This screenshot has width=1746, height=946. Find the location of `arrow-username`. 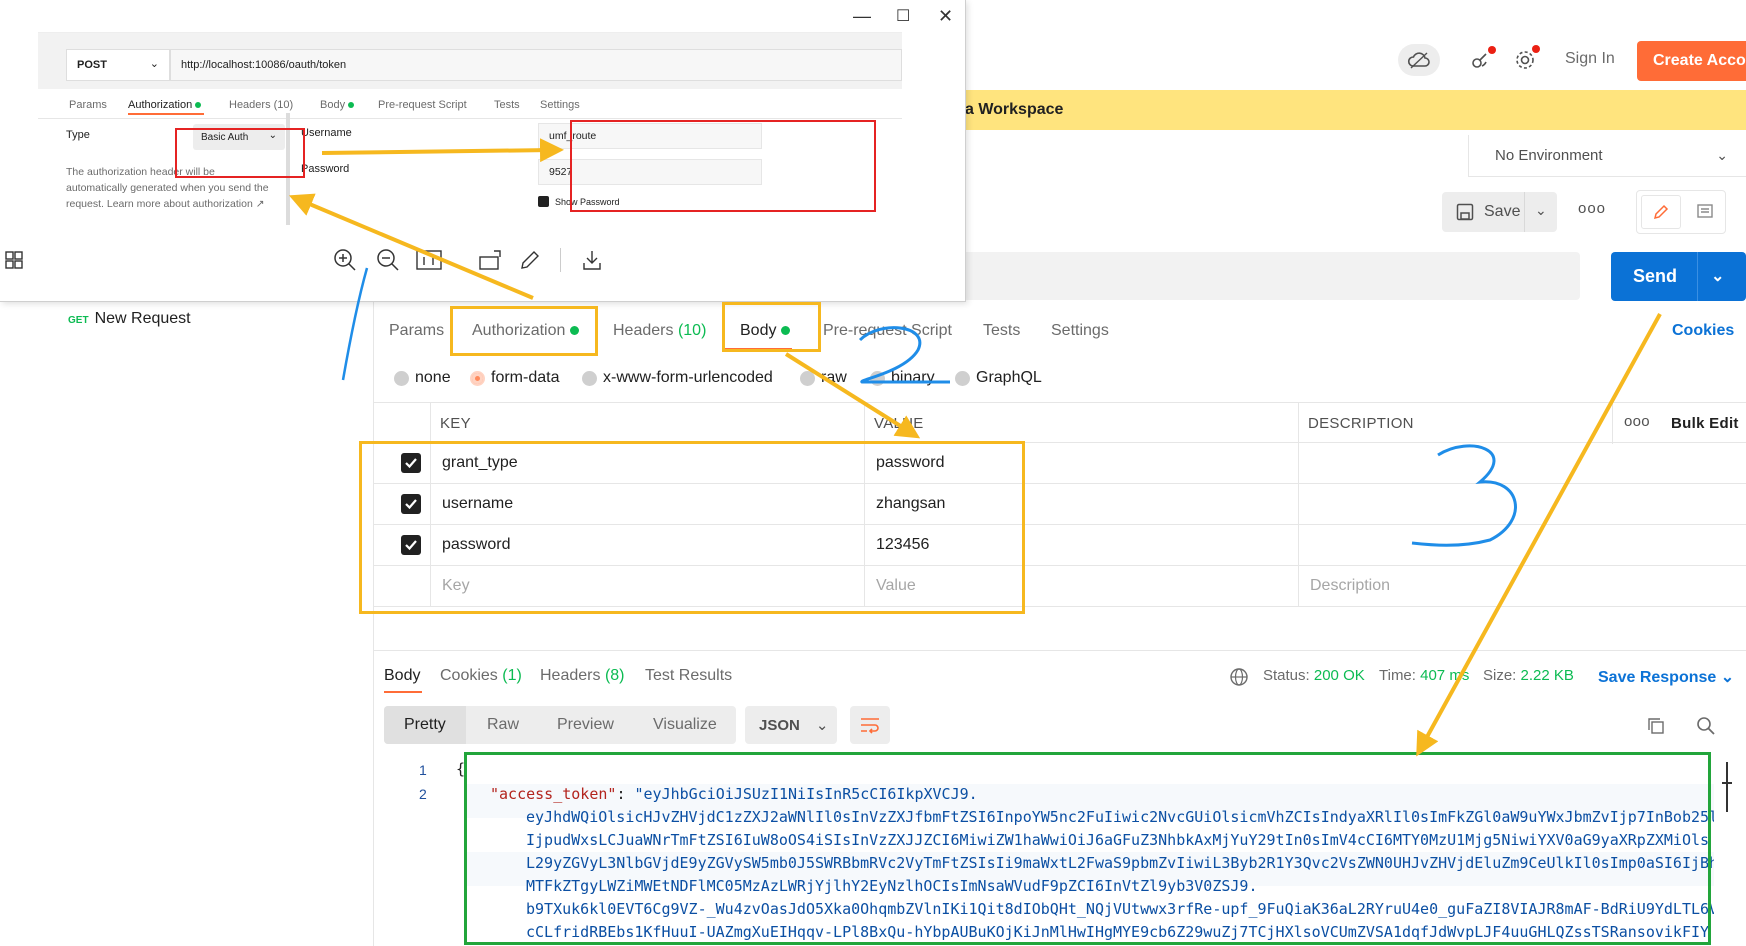

arrow-username is located at coordinates (442, 150).